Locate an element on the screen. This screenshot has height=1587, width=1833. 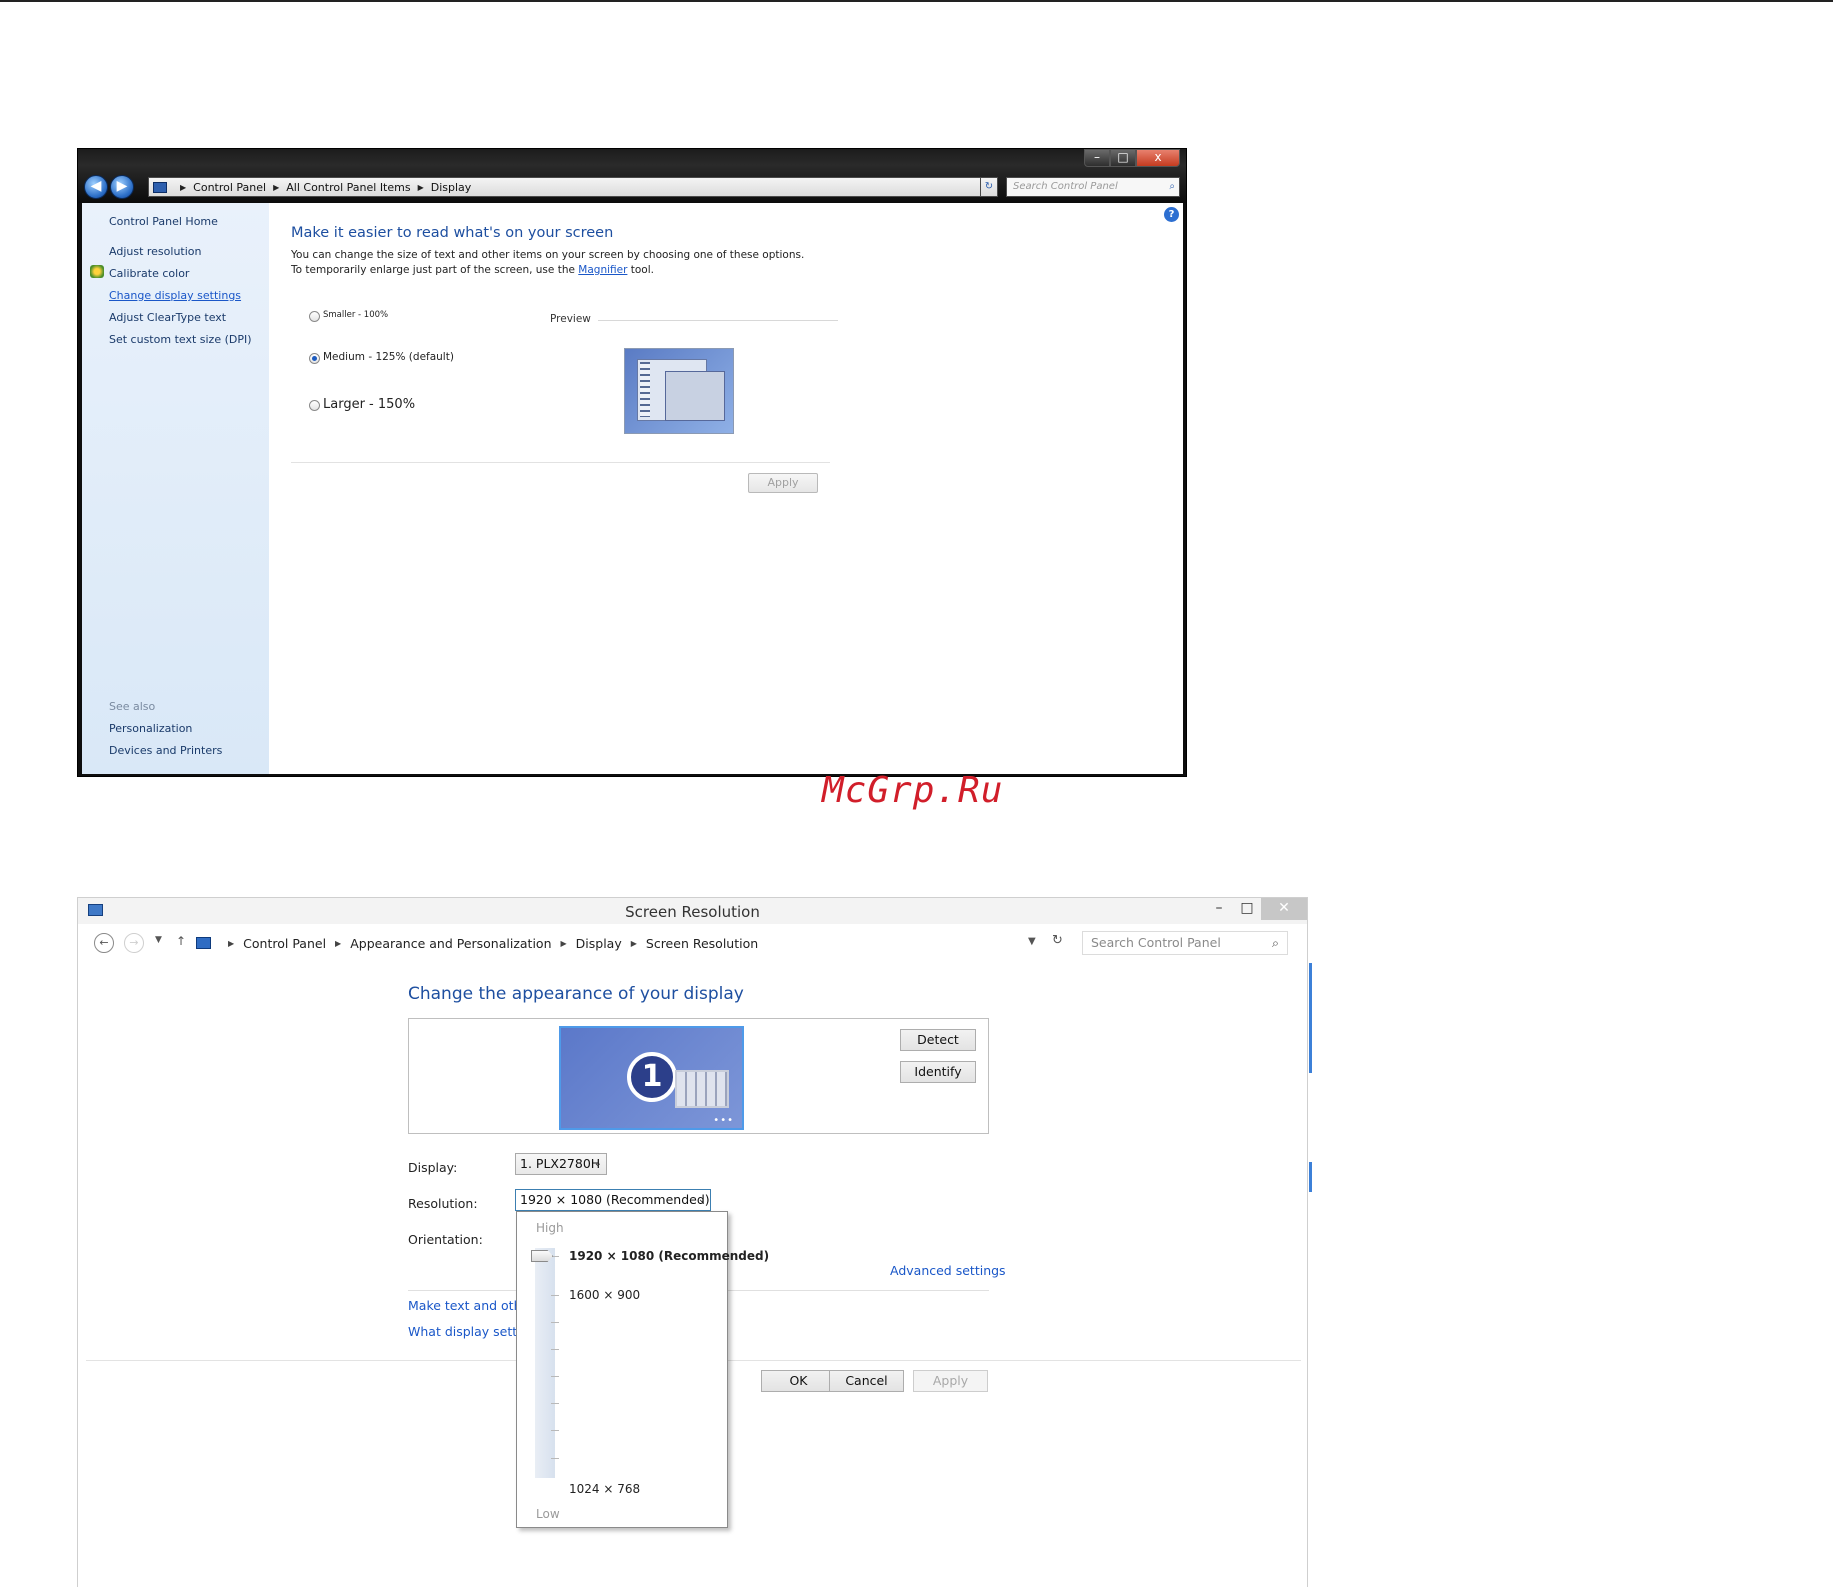
monitor-number: 1 is located at coordinates (652, 1077).